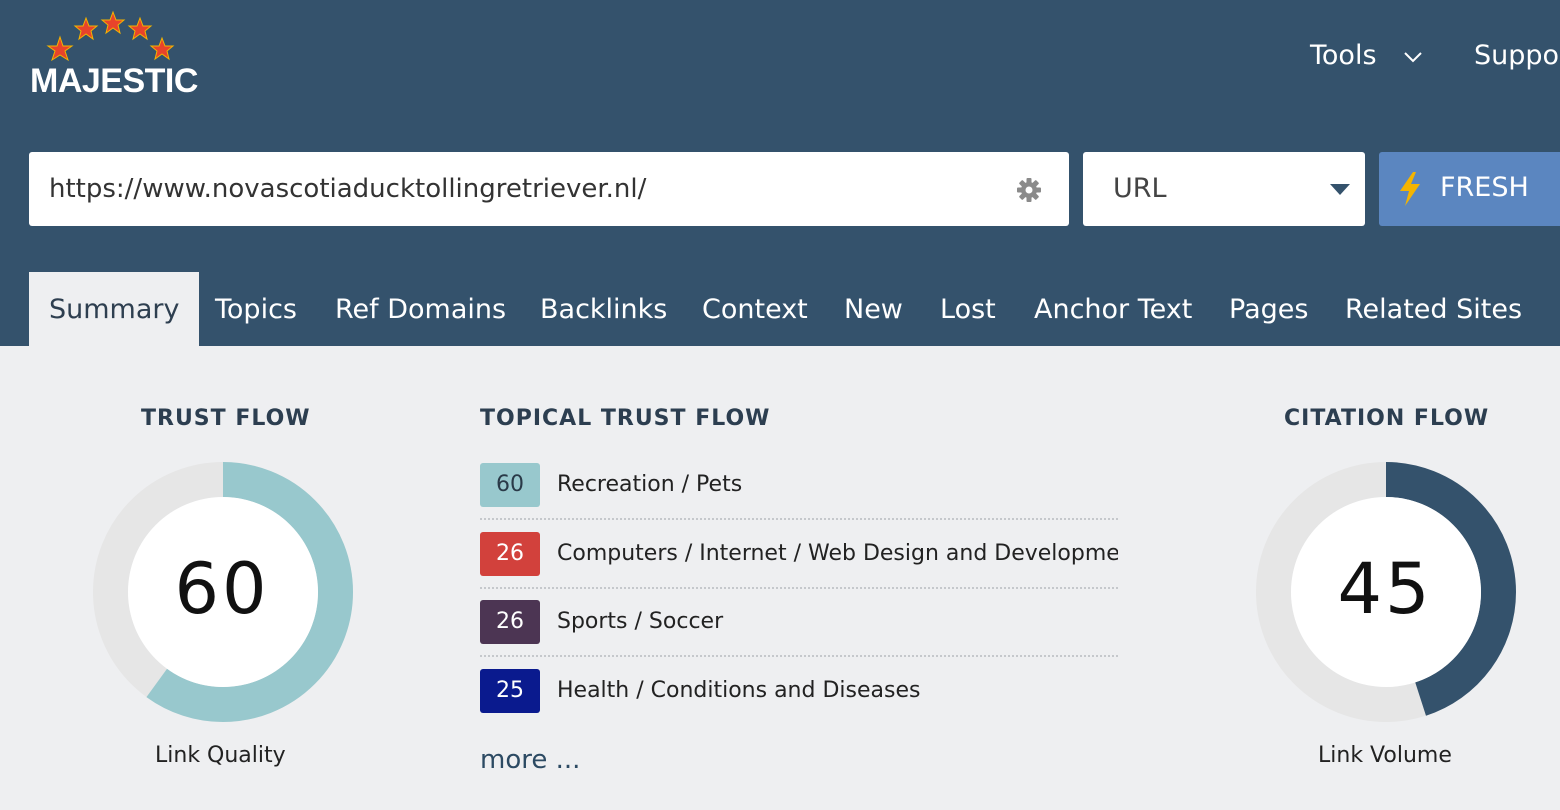  Describe the element at coordinates (1140, 188) in the screenshot. I see `scope-select-value: URL` at that location.